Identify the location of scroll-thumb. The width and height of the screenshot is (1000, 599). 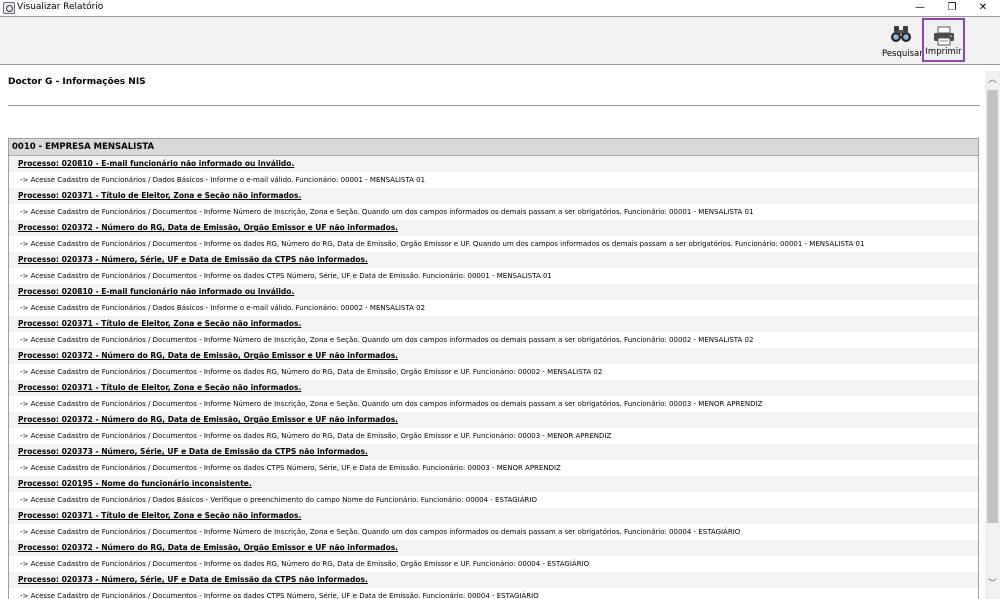
(992, 306).